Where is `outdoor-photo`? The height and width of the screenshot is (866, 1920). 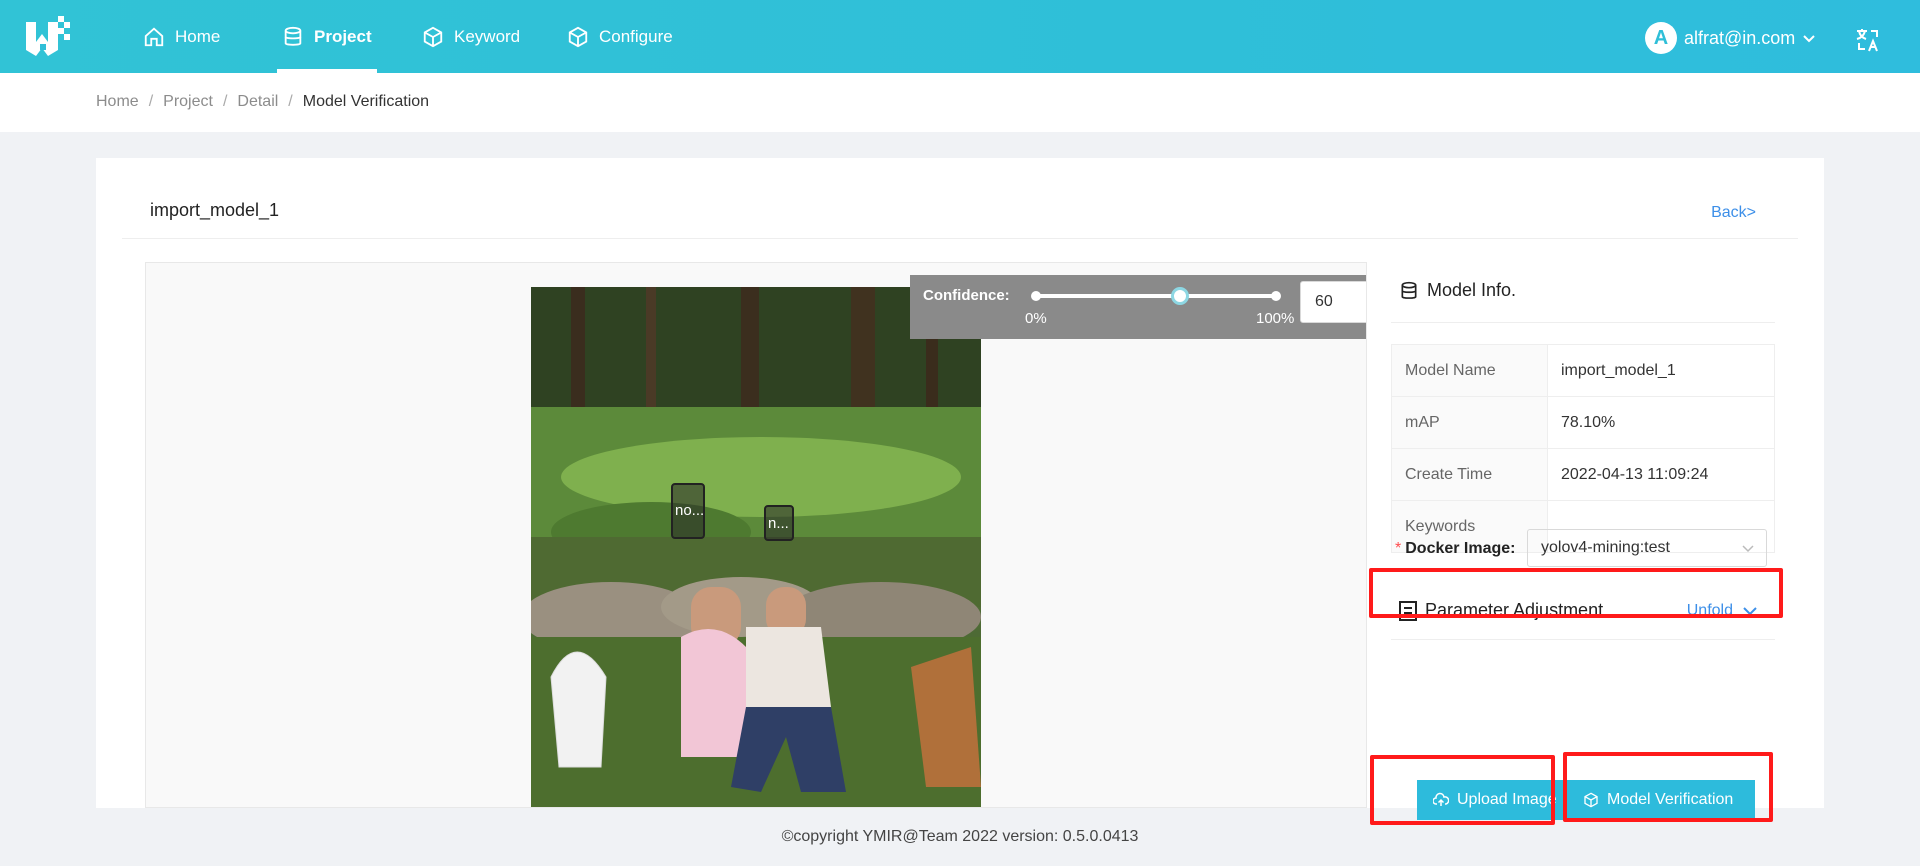
outdoor-photo is located at coordinates (756, 547).